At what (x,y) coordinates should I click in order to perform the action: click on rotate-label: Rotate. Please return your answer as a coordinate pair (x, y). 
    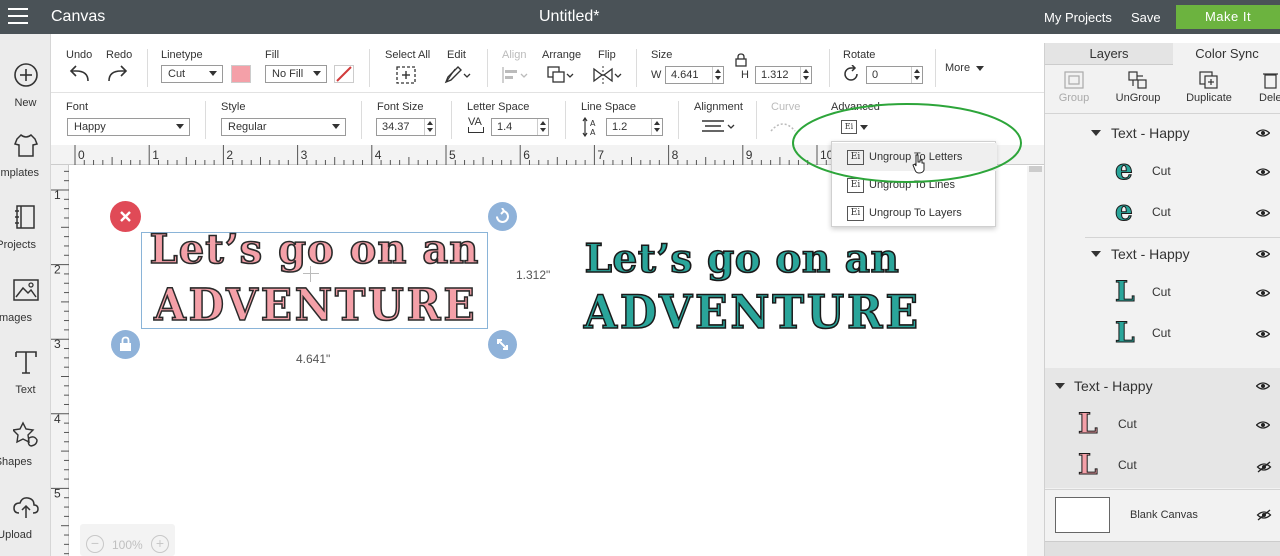
    Looking at the image, I should click on (859, 55).